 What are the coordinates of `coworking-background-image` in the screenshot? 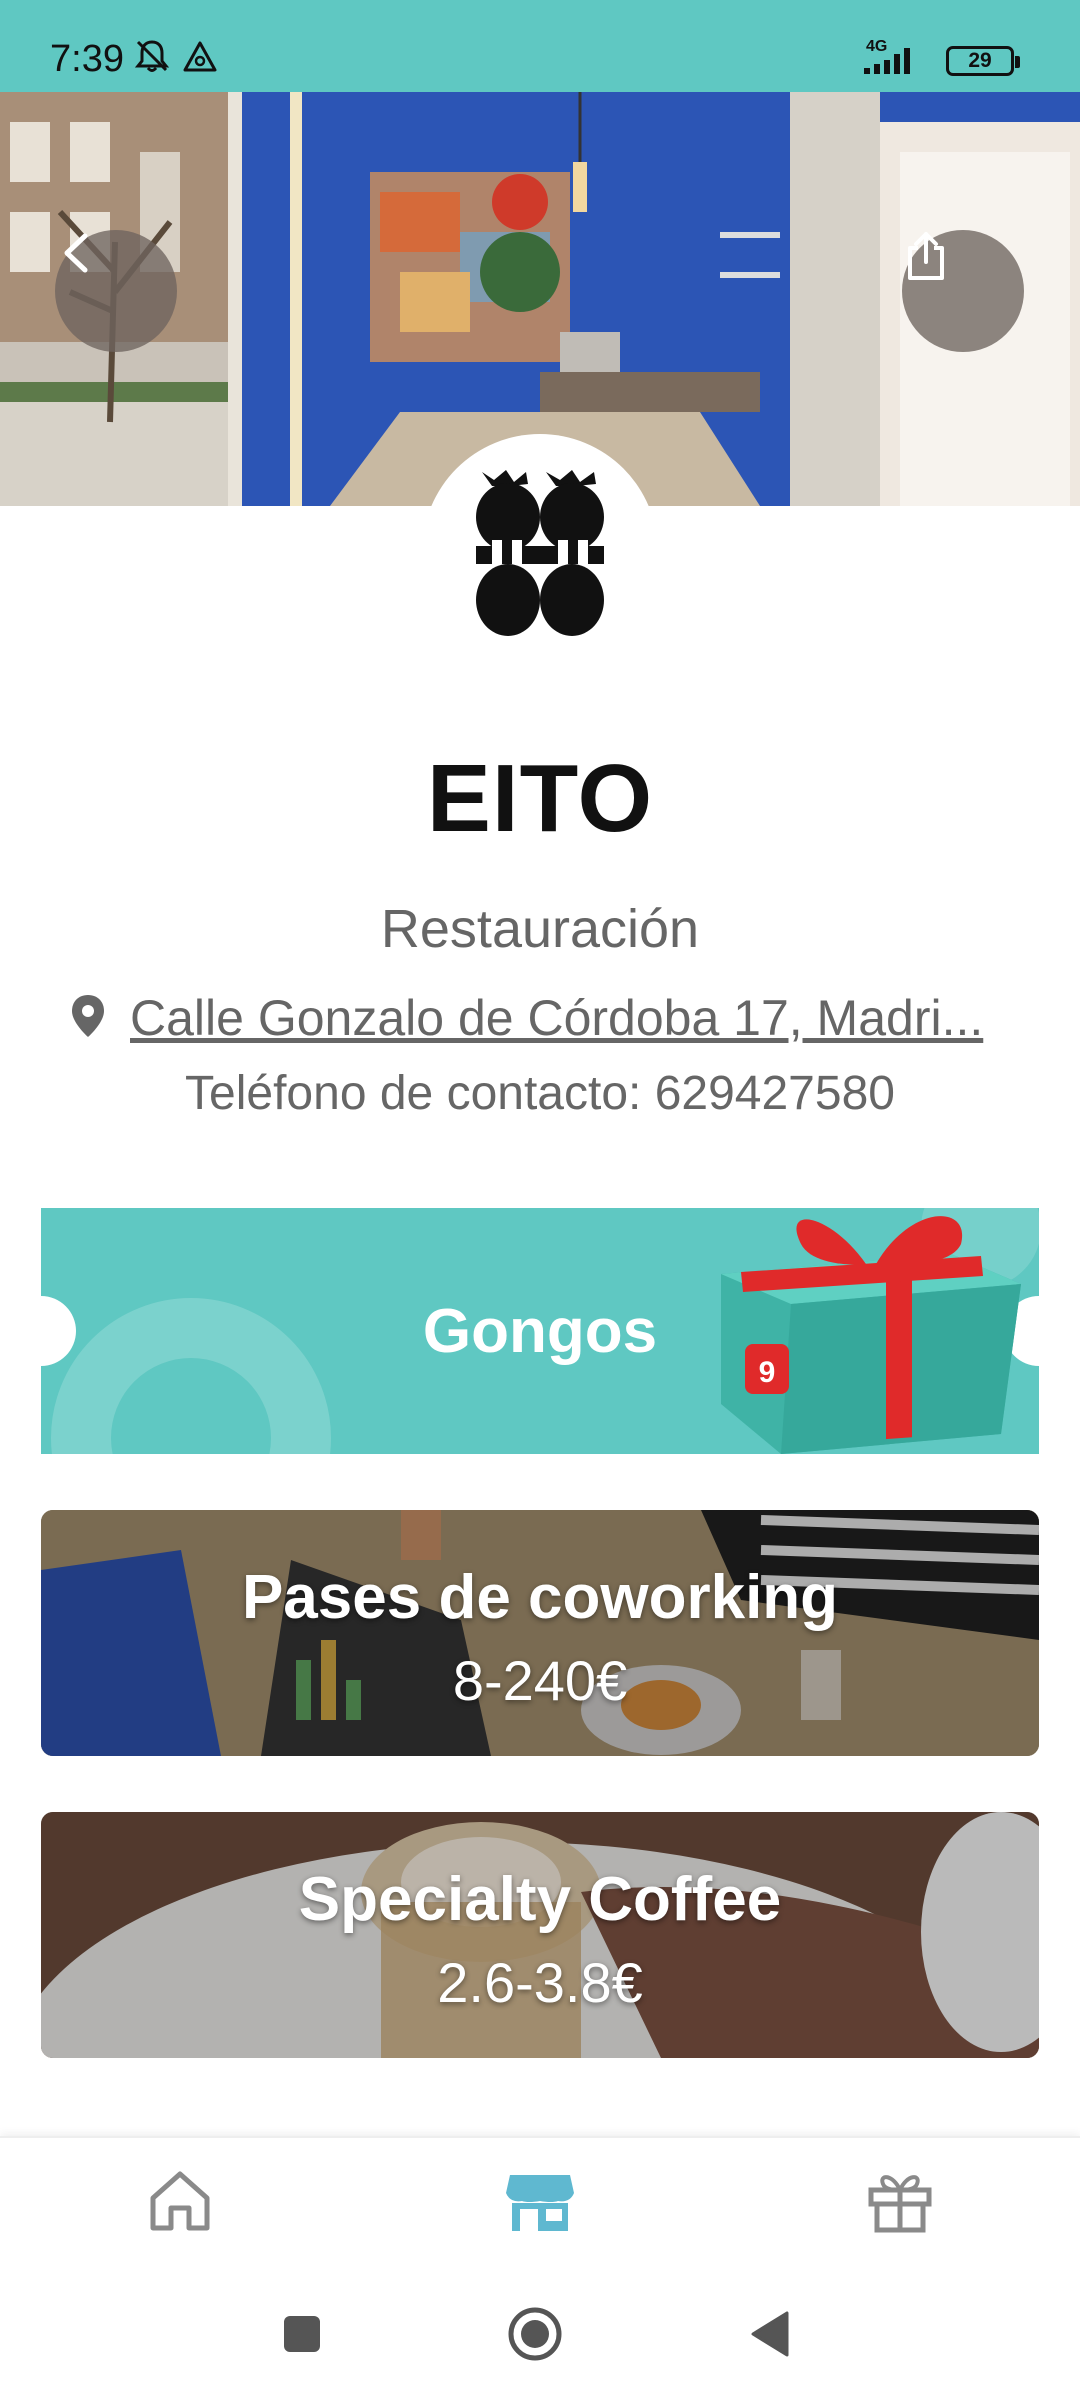 It's located at (540, 1633).